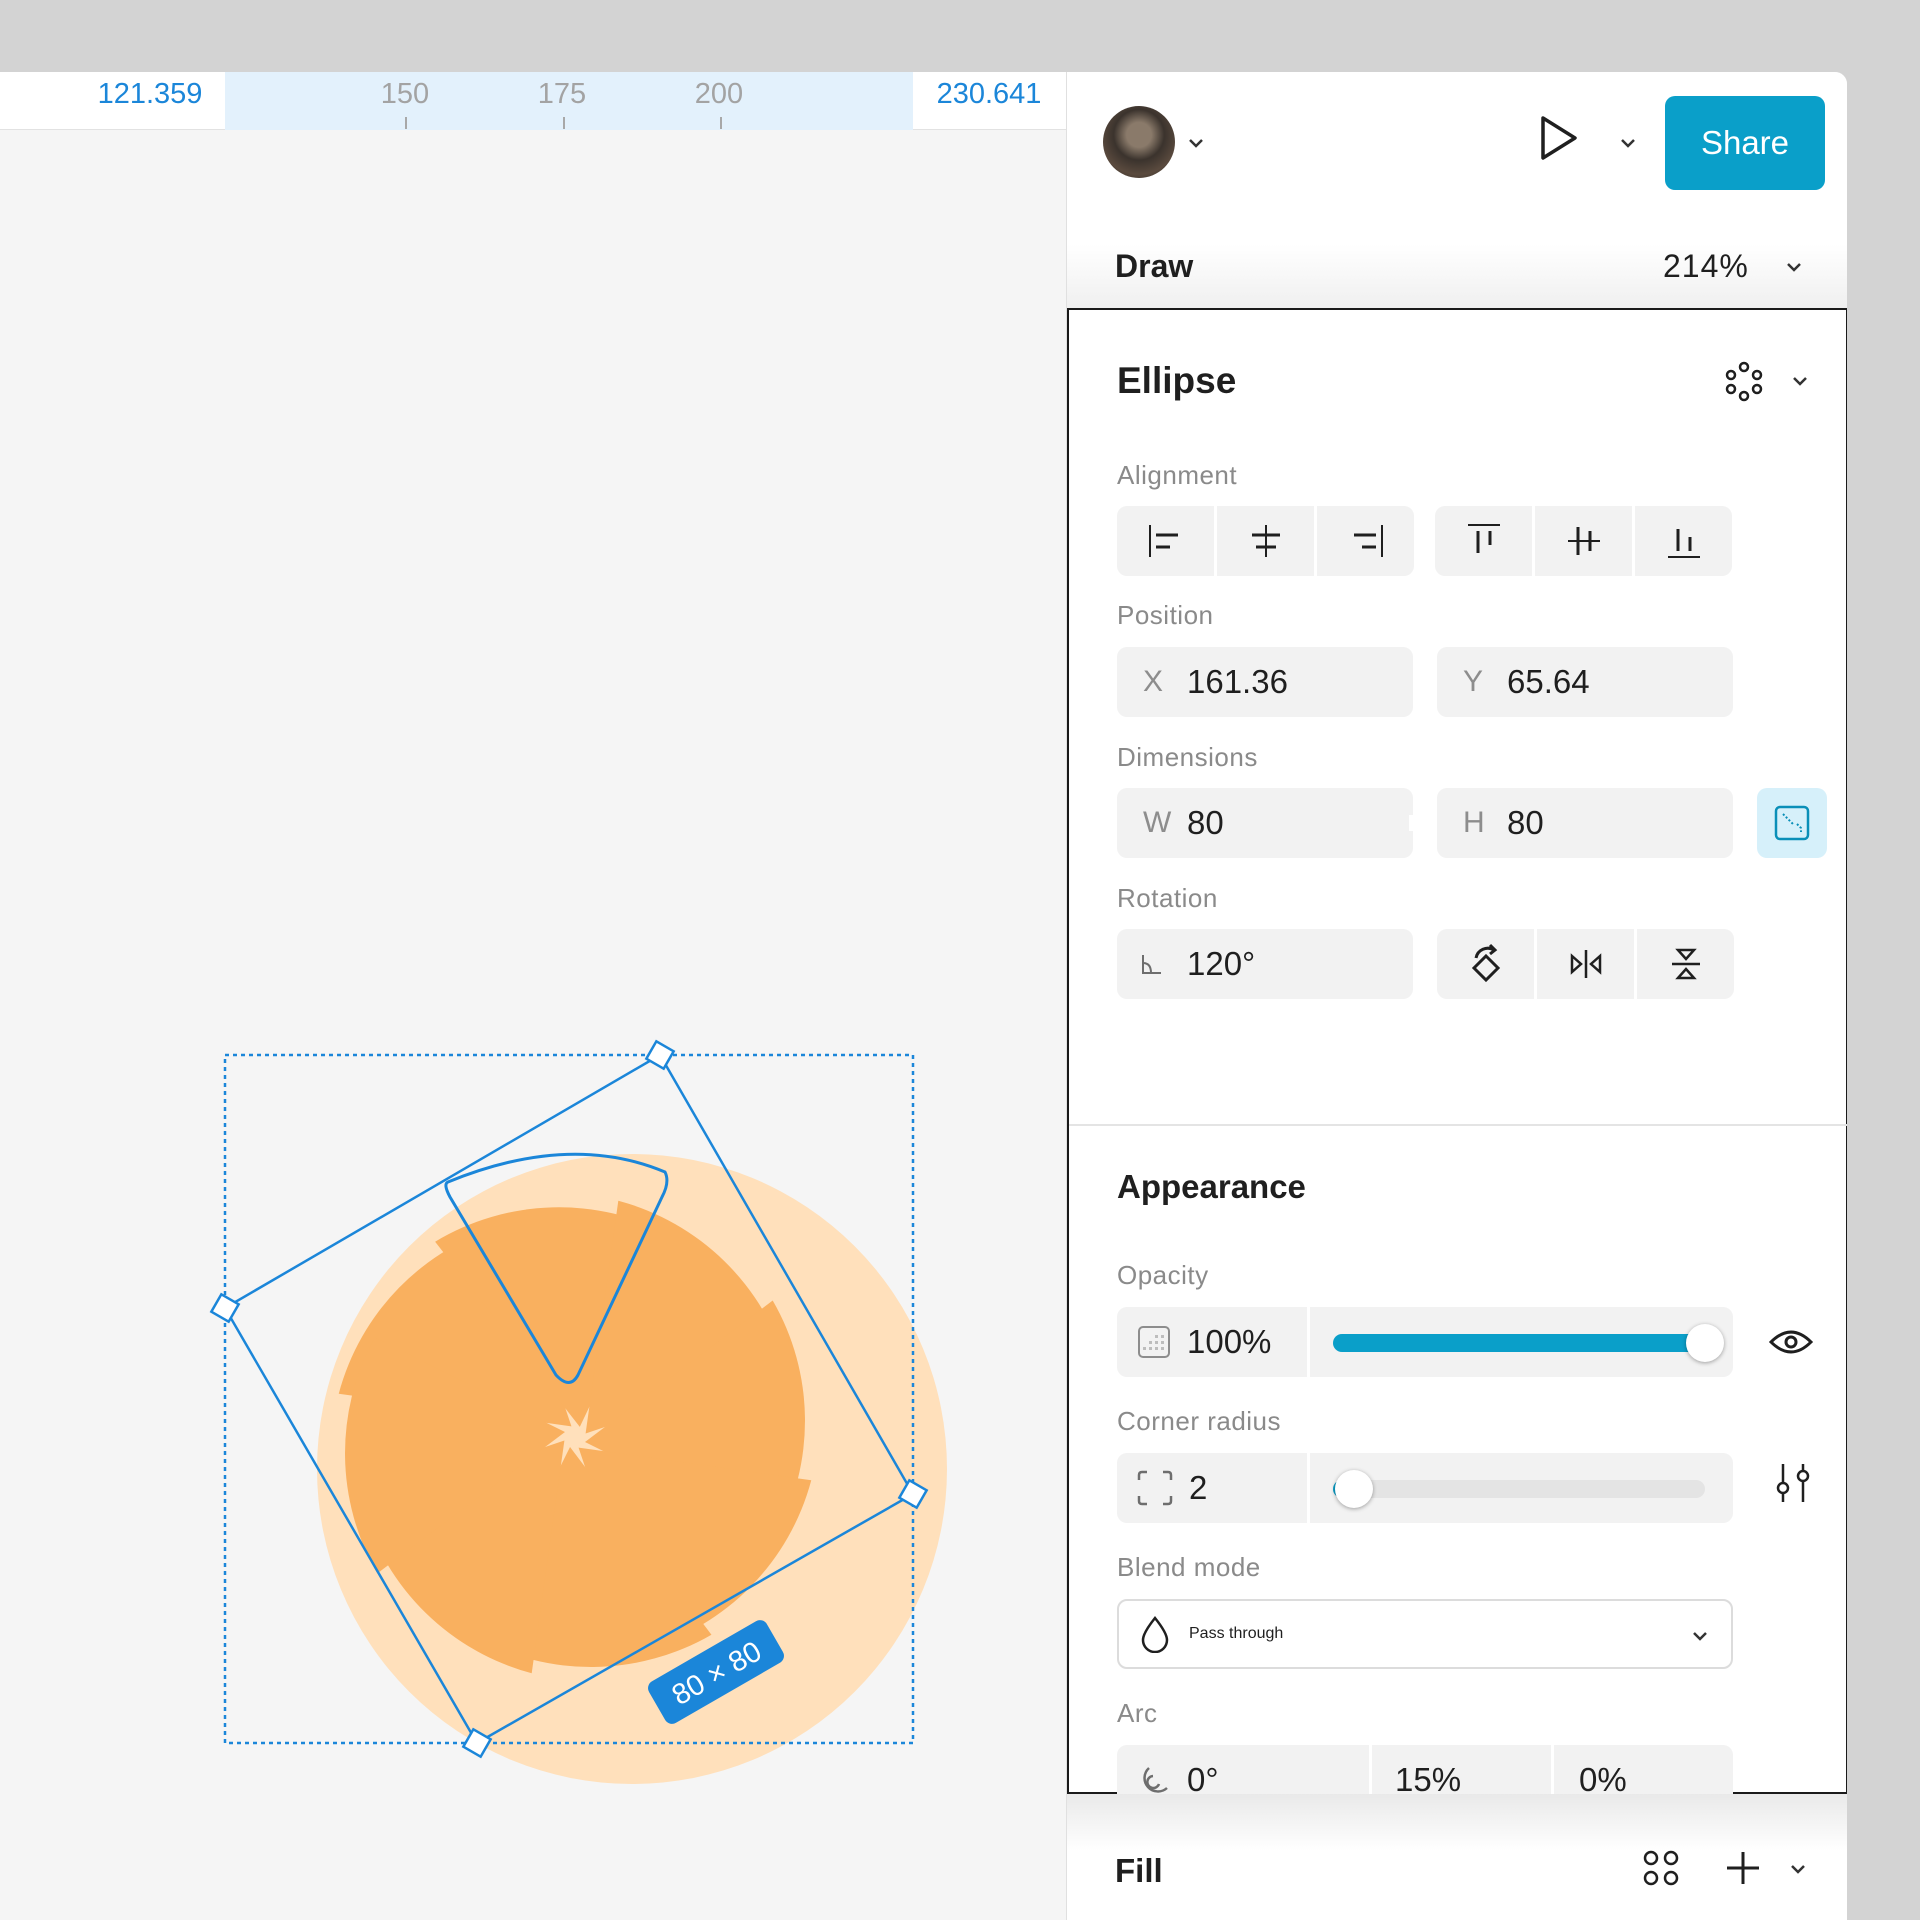 Image resolution: width=1920 pixels, height=1920 pixels. I want to click on align-center-horizontal-icon, so click(1265, 541).